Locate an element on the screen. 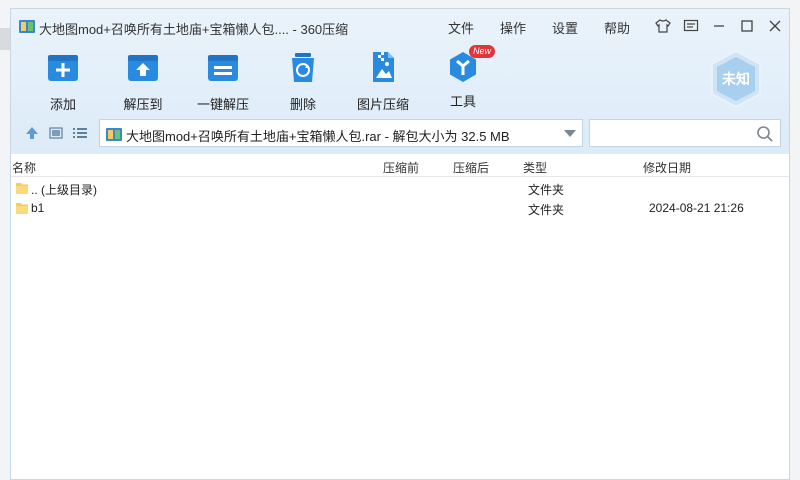 The width and height of the screenshot is (800, 480). file-list-header: 名称 压缩前 压缩后 类型 修改日期 is located at coordinates (400, 167).